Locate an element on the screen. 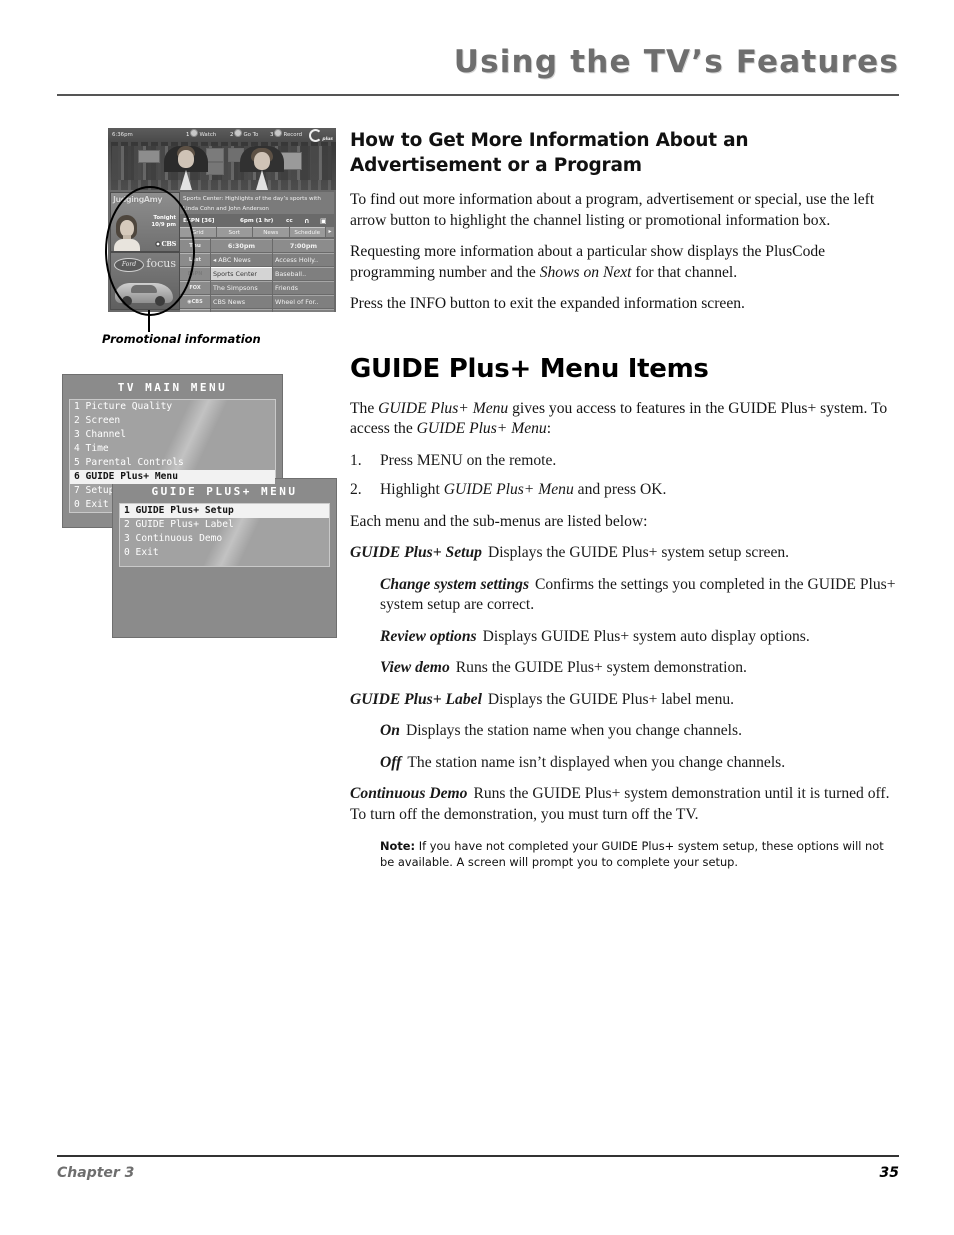 This screenshot has height=1235, width=954. definition-term: Off is located at coordinates (391, 762).